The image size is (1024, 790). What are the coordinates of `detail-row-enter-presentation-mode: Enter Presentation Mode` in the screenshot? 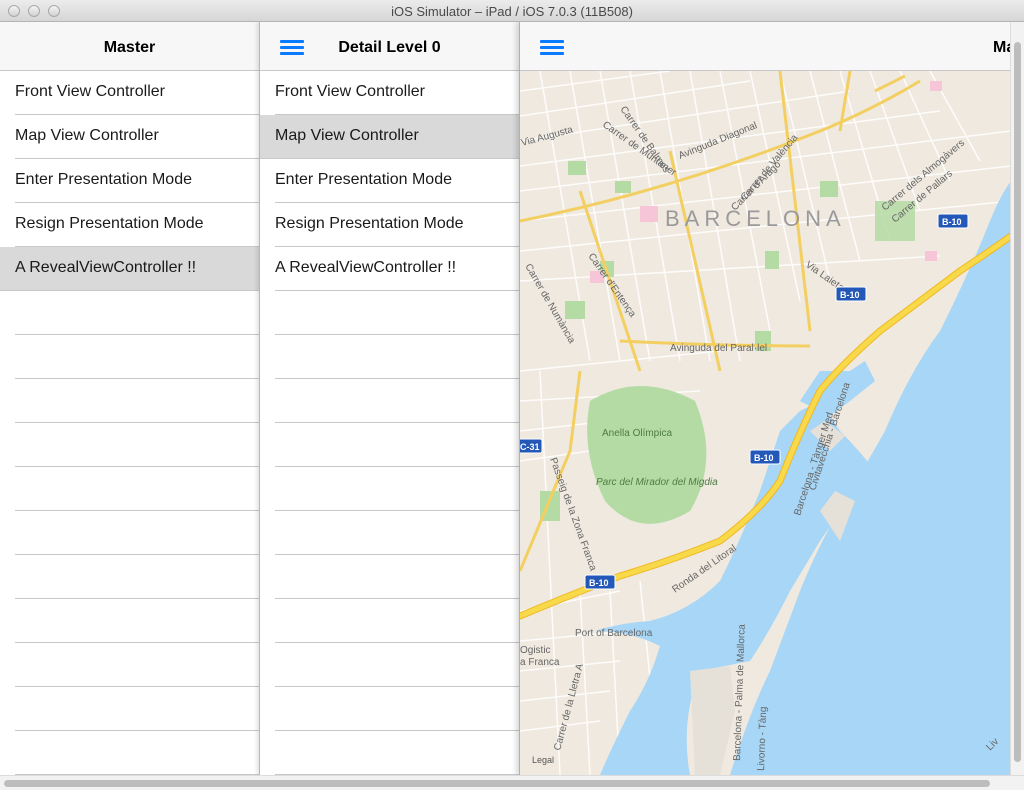 It's located at (389, 181).